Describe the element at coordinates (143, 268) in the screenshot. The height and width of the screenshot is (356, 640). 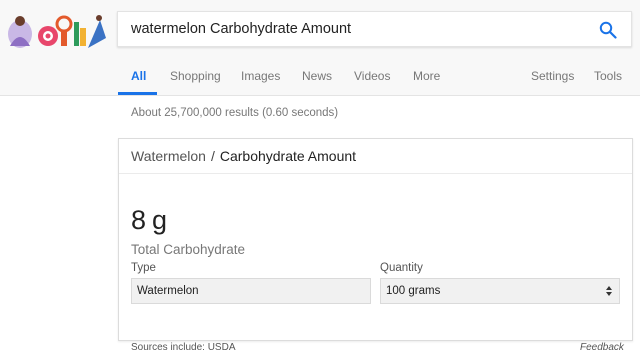
I see `type-label: Type` at that location.